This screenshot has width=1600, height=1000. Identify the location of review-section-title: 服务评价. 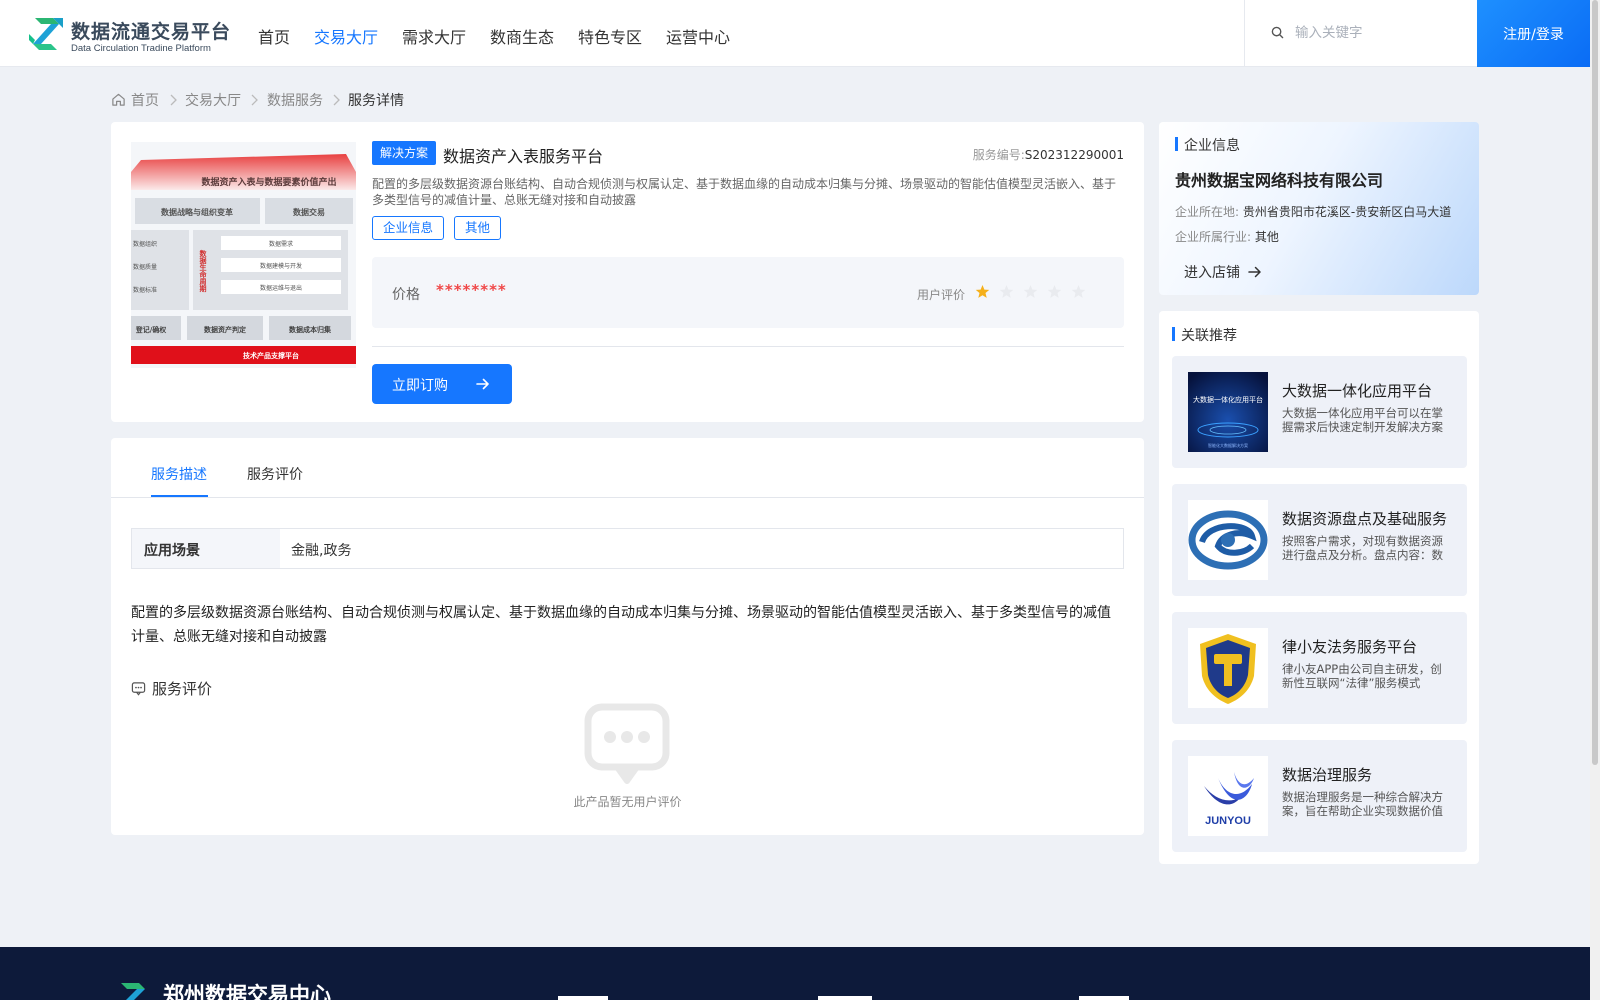
(182, 689).